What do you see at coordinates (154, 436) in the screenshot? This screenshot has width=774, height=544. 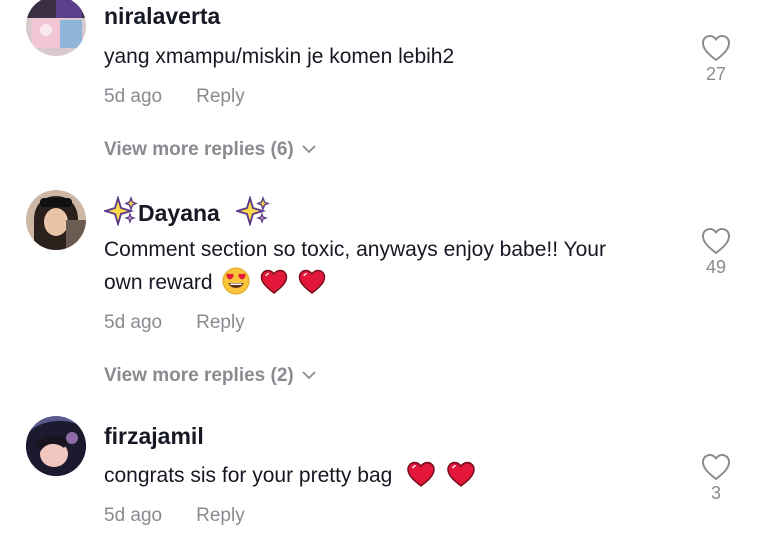 I see `username: firzajamil` at bounding box center [154, 436].